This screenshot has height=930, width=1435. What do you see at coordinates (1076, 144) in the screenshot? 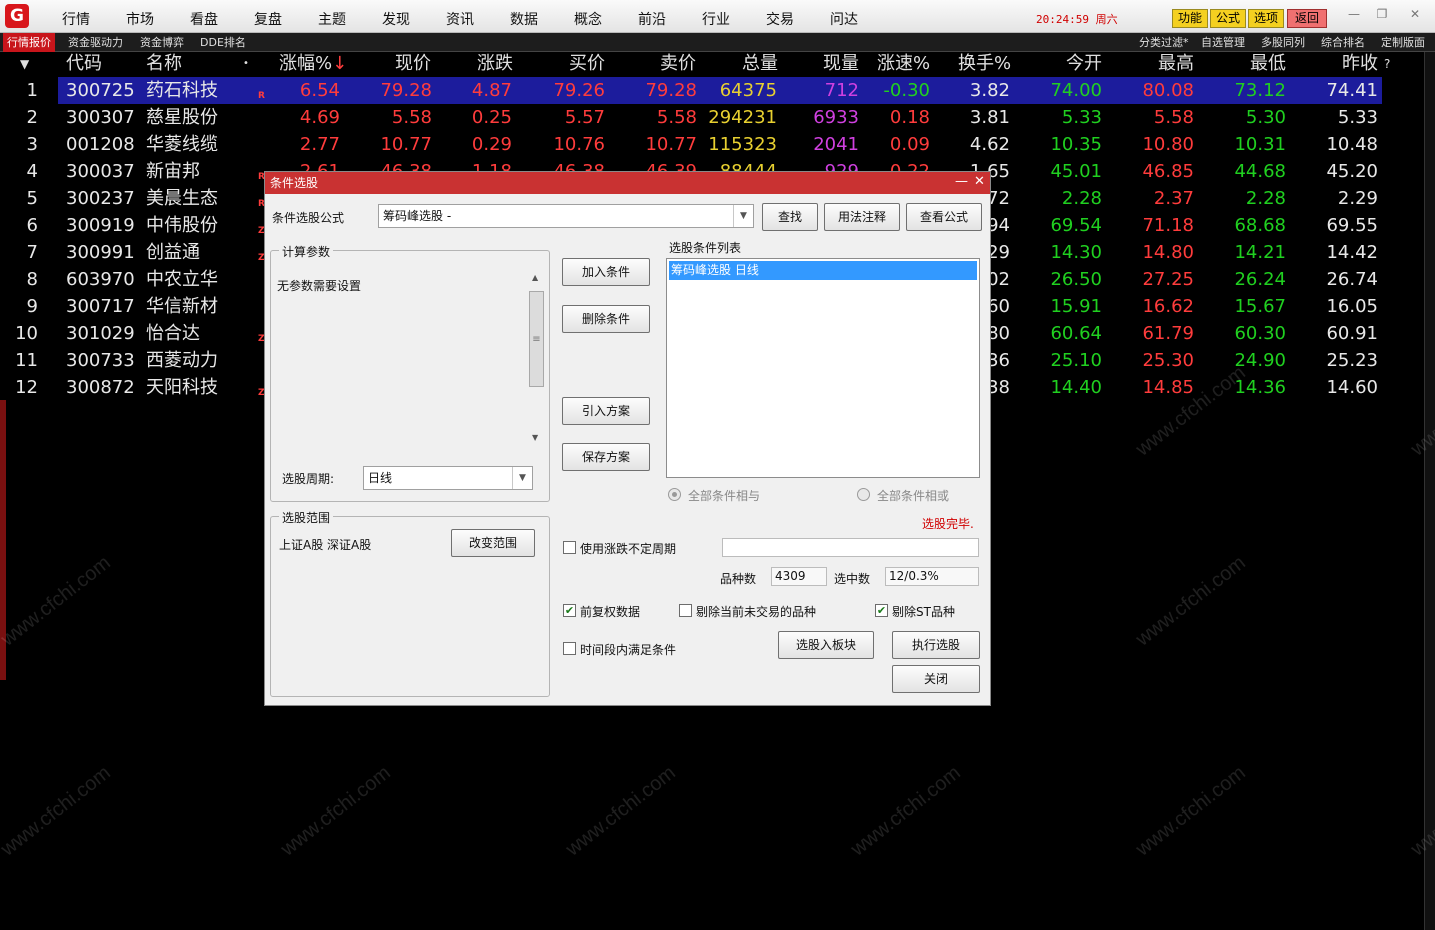
I see `cell-open: 10.35` at bounding box center [1076, 144].